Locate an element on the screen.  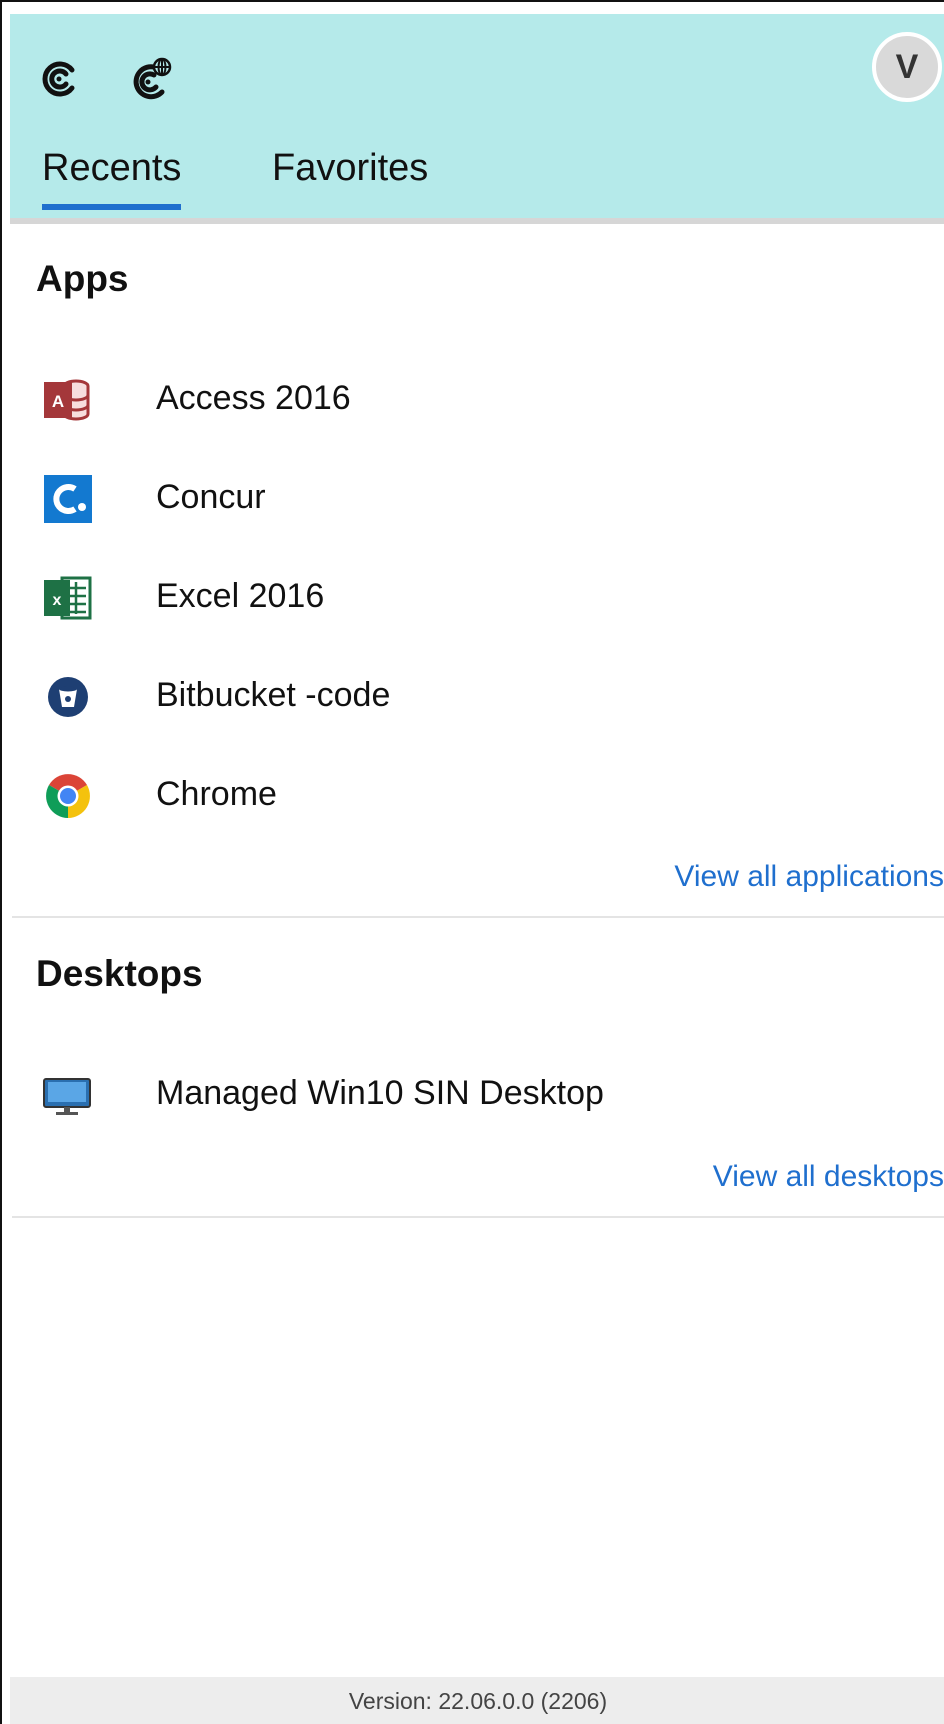
version-text: Version: 22.06.0.0 (2206) is located at coordinates (478, 1701).